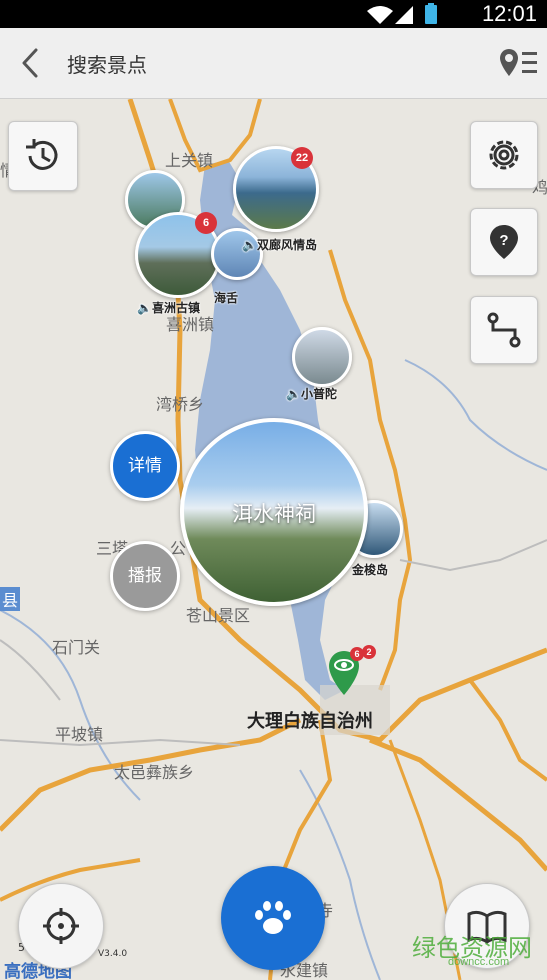 Image resolution: width=547 pixels, height=980 pixels. I want to click on watermark-url: downcc.com, so click(479, 962).